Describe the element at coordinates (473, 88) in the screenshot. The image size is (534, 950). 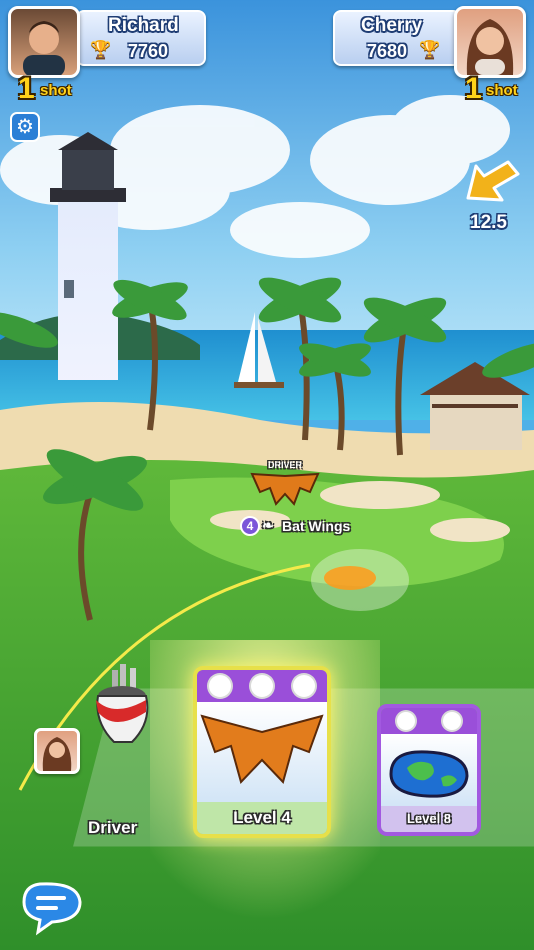
I see `player-right-shots: 1` at that location.